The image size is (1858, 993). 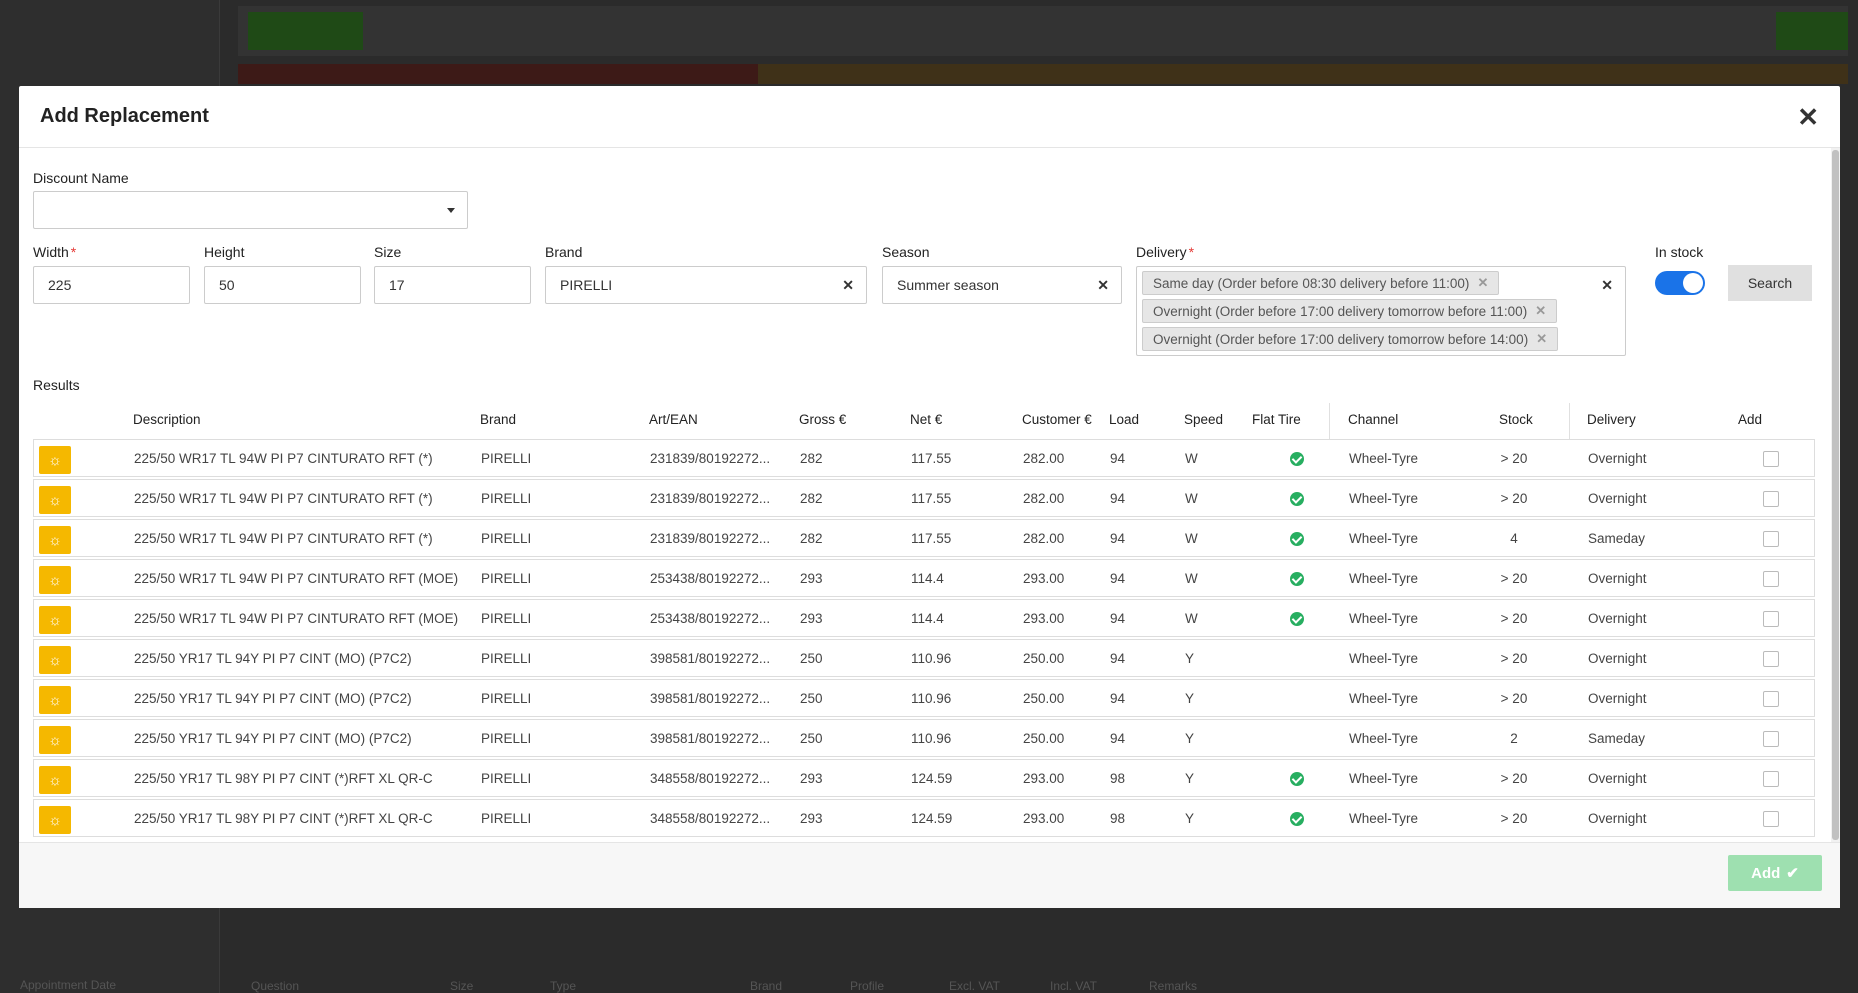 I want to click on column-header: Add, so click(x=1750, y=419).